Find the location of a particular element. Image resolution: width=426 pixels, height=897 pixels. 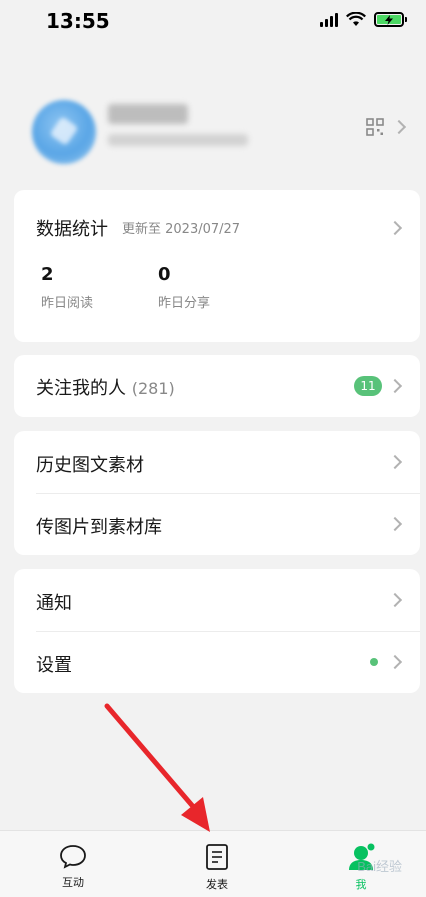

profile-header is located at coordinates (213, 138).